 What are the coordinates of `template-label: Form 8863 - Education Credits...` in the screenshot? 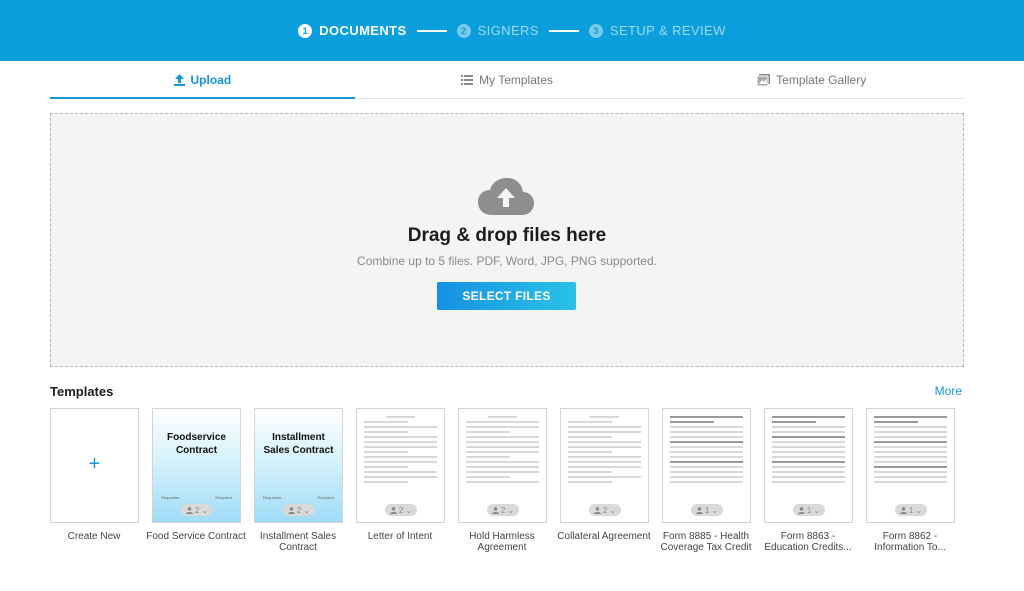 It's located at (808, 542).